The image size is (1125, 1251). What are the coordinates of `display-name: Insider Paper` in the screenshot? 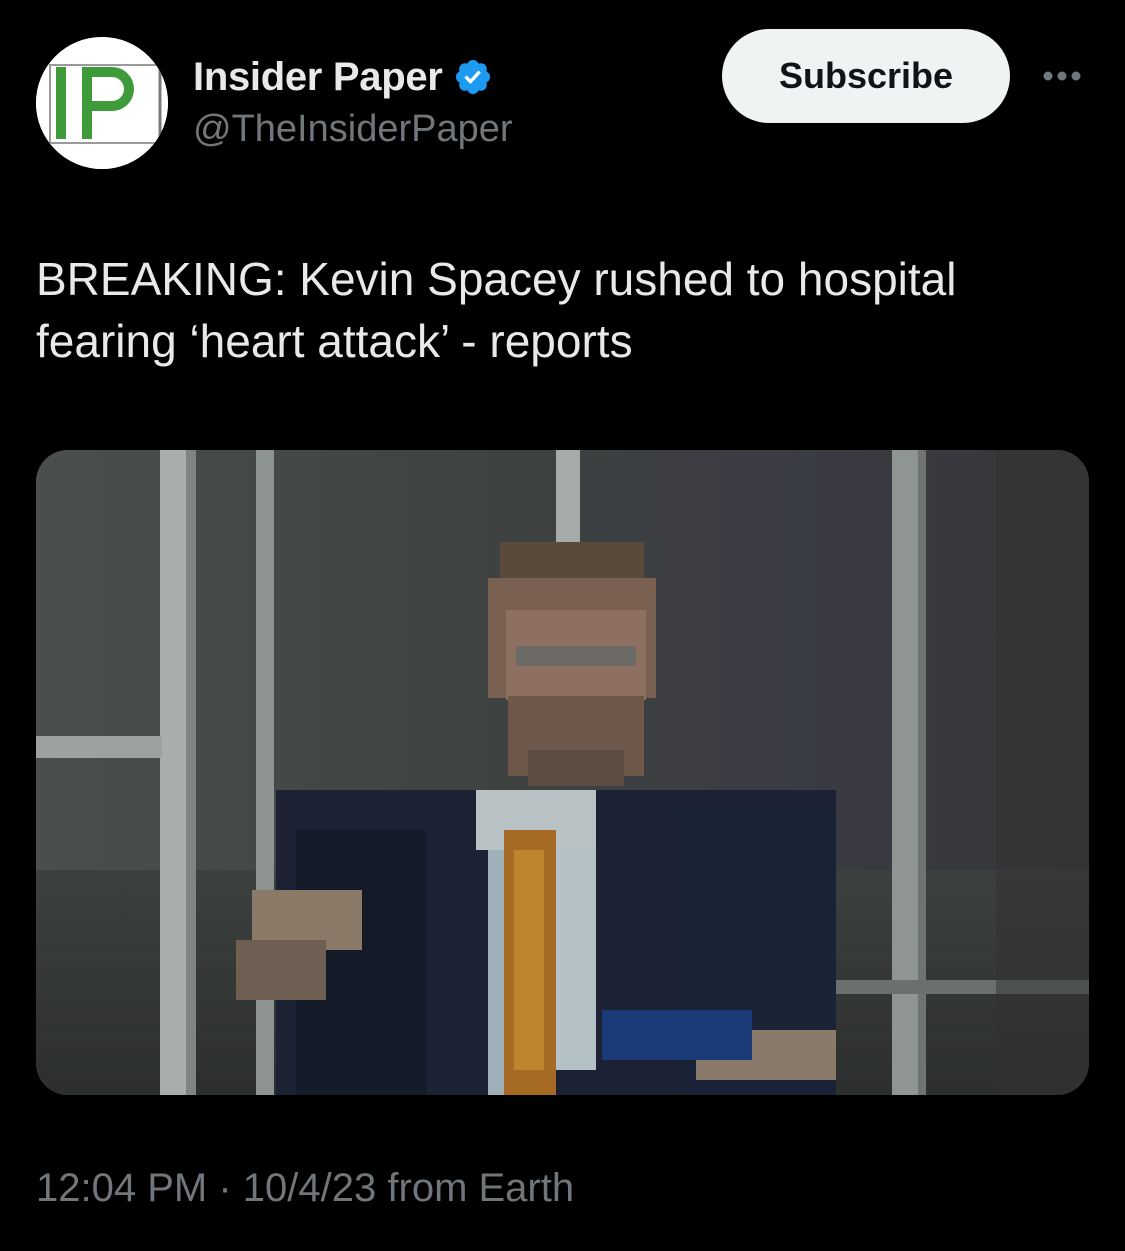 It's located at (318, 77).